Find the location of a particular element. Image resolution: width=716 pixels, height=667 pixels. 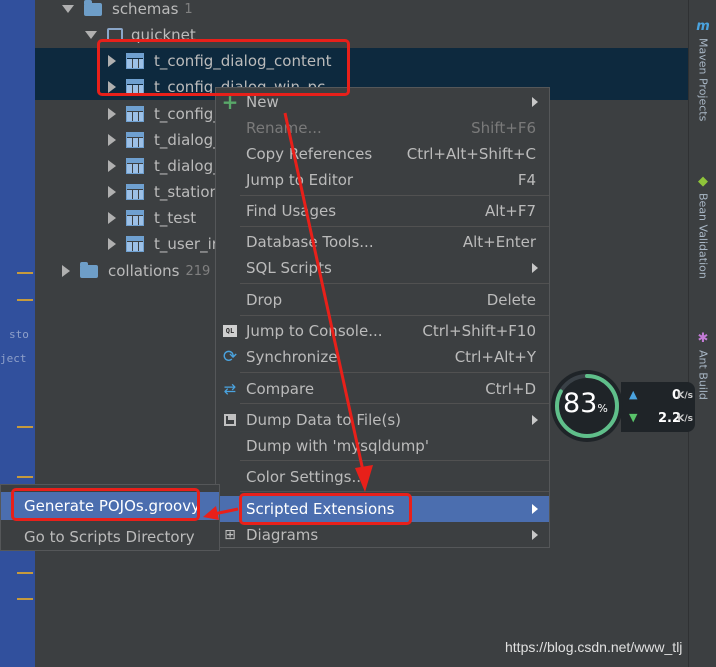

tool-bean-validation: ◆ Bean Validation is located at coordinates (703, 227).